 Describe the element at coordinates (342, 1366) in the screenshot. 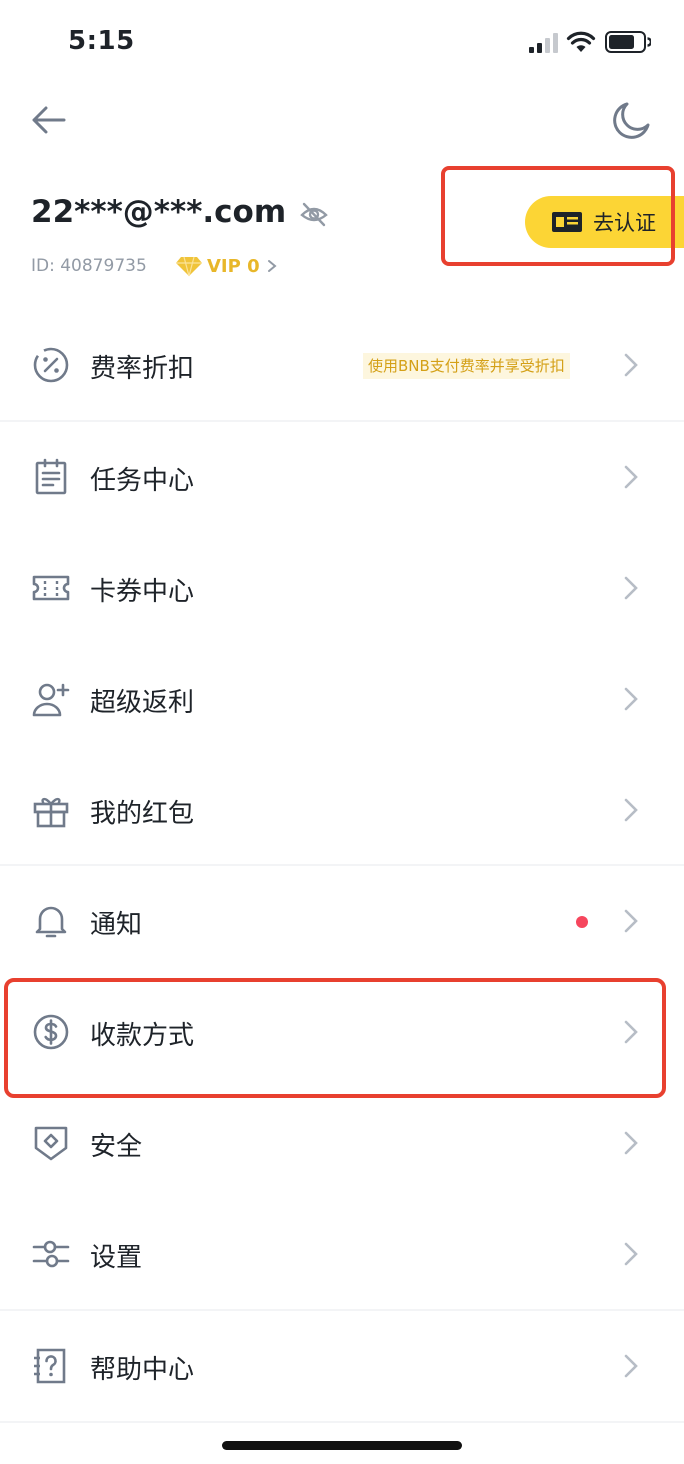

I see `menu-item-help-center: 帮助中心` at that location.